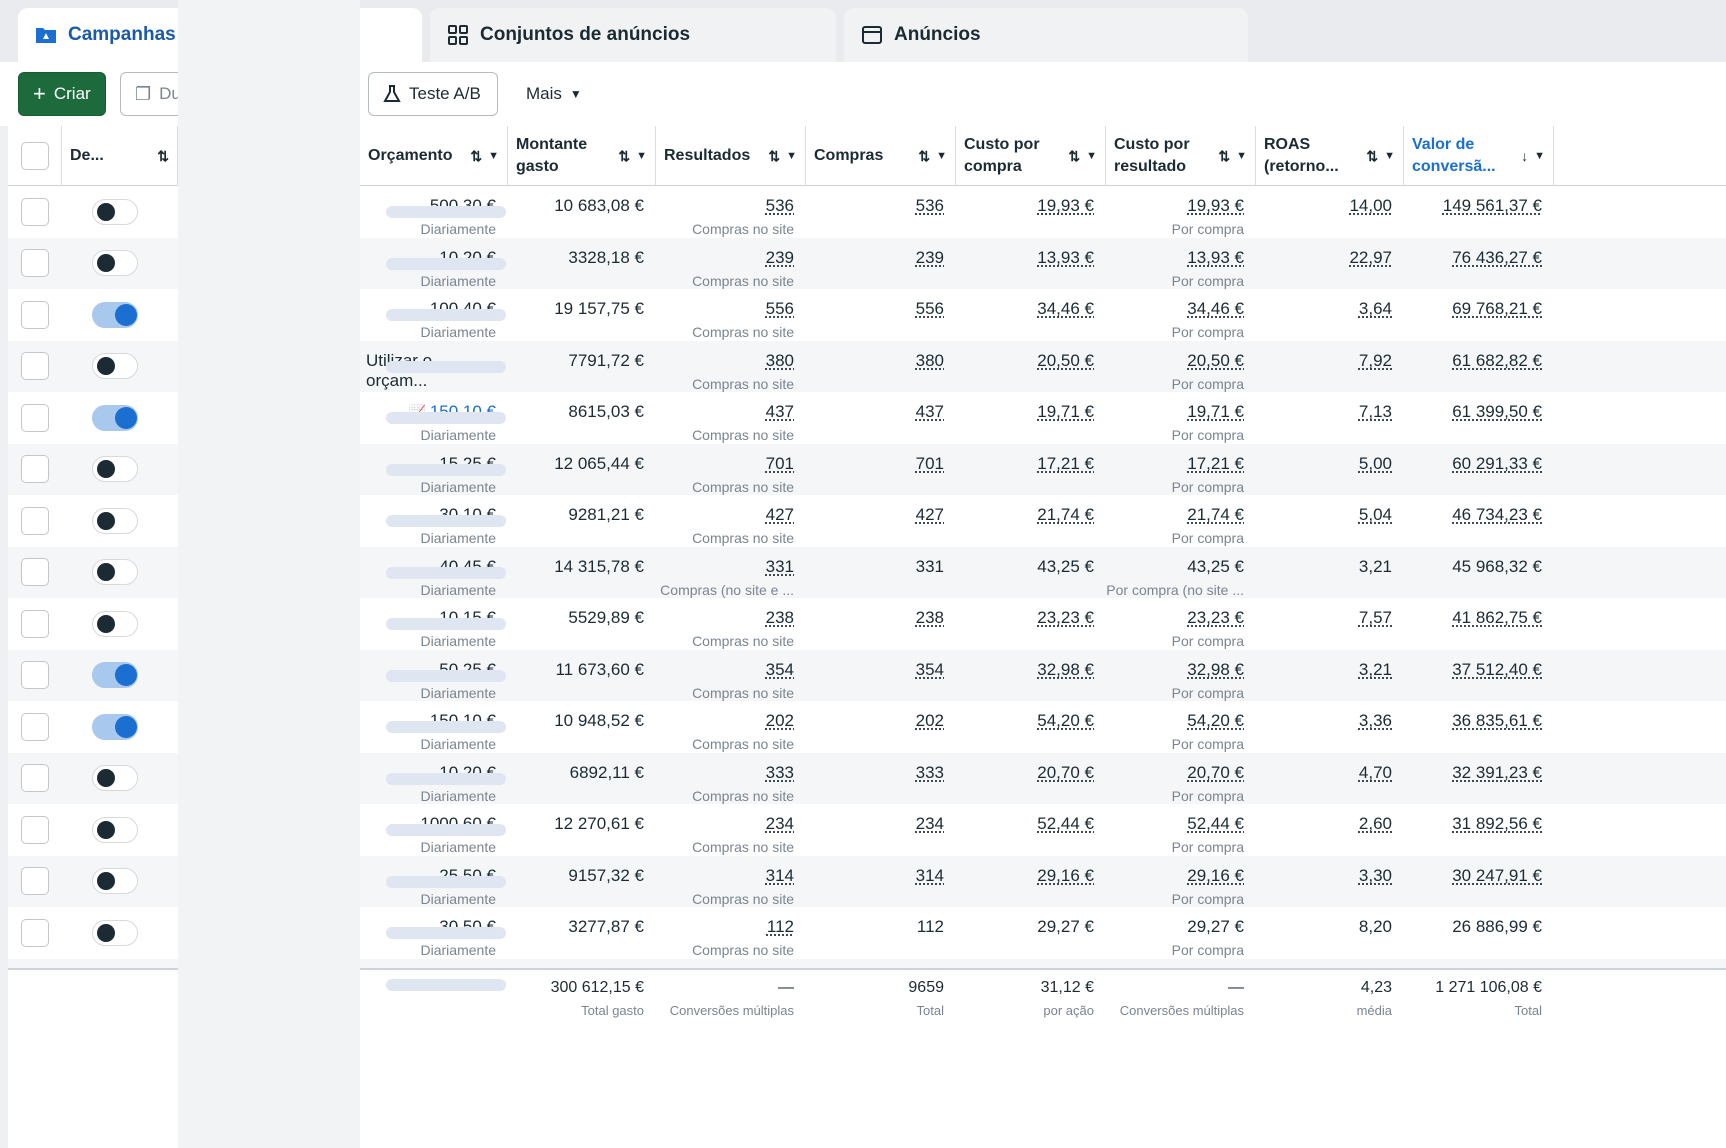 The width and height of the screenshot is (1726, 1148). I want to click on cpr-value: 34,46 €, so click(1175, 309).